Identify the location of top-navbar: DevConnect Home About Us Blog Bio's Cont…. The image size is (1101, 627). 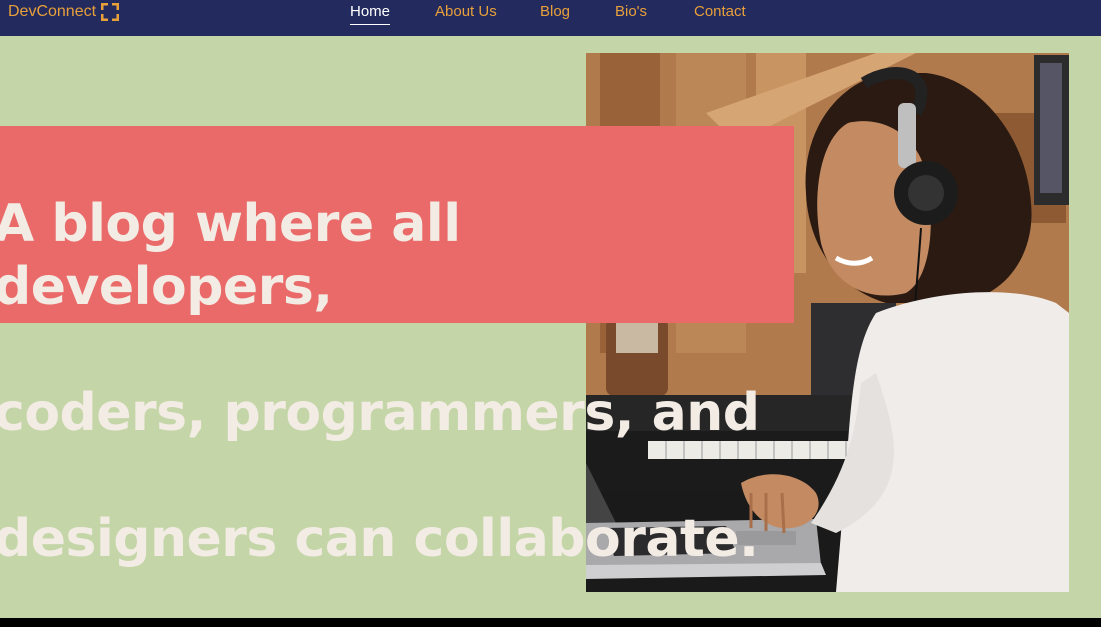
(550, 18).